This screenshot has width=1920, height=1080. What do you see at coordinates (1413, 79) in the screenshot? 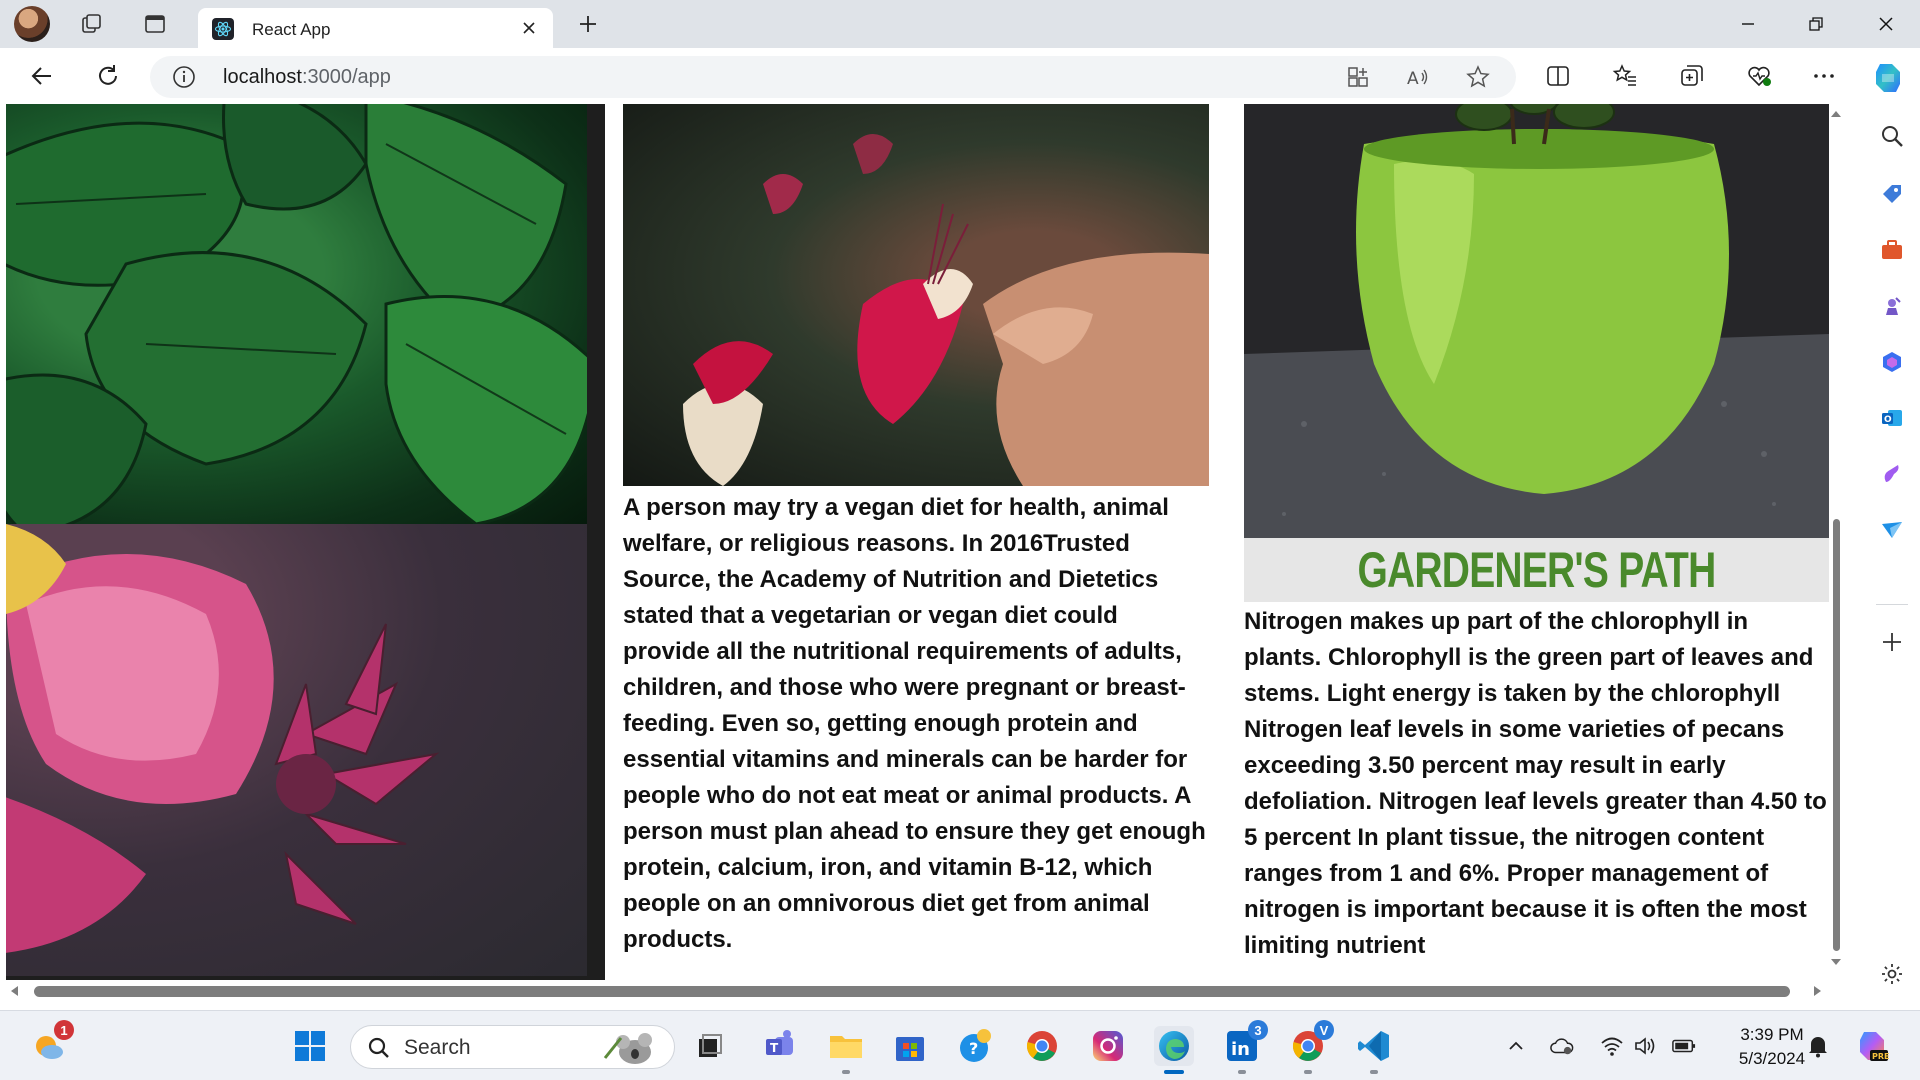
I see `svg-text: A` at bounding box center [1413, 79].